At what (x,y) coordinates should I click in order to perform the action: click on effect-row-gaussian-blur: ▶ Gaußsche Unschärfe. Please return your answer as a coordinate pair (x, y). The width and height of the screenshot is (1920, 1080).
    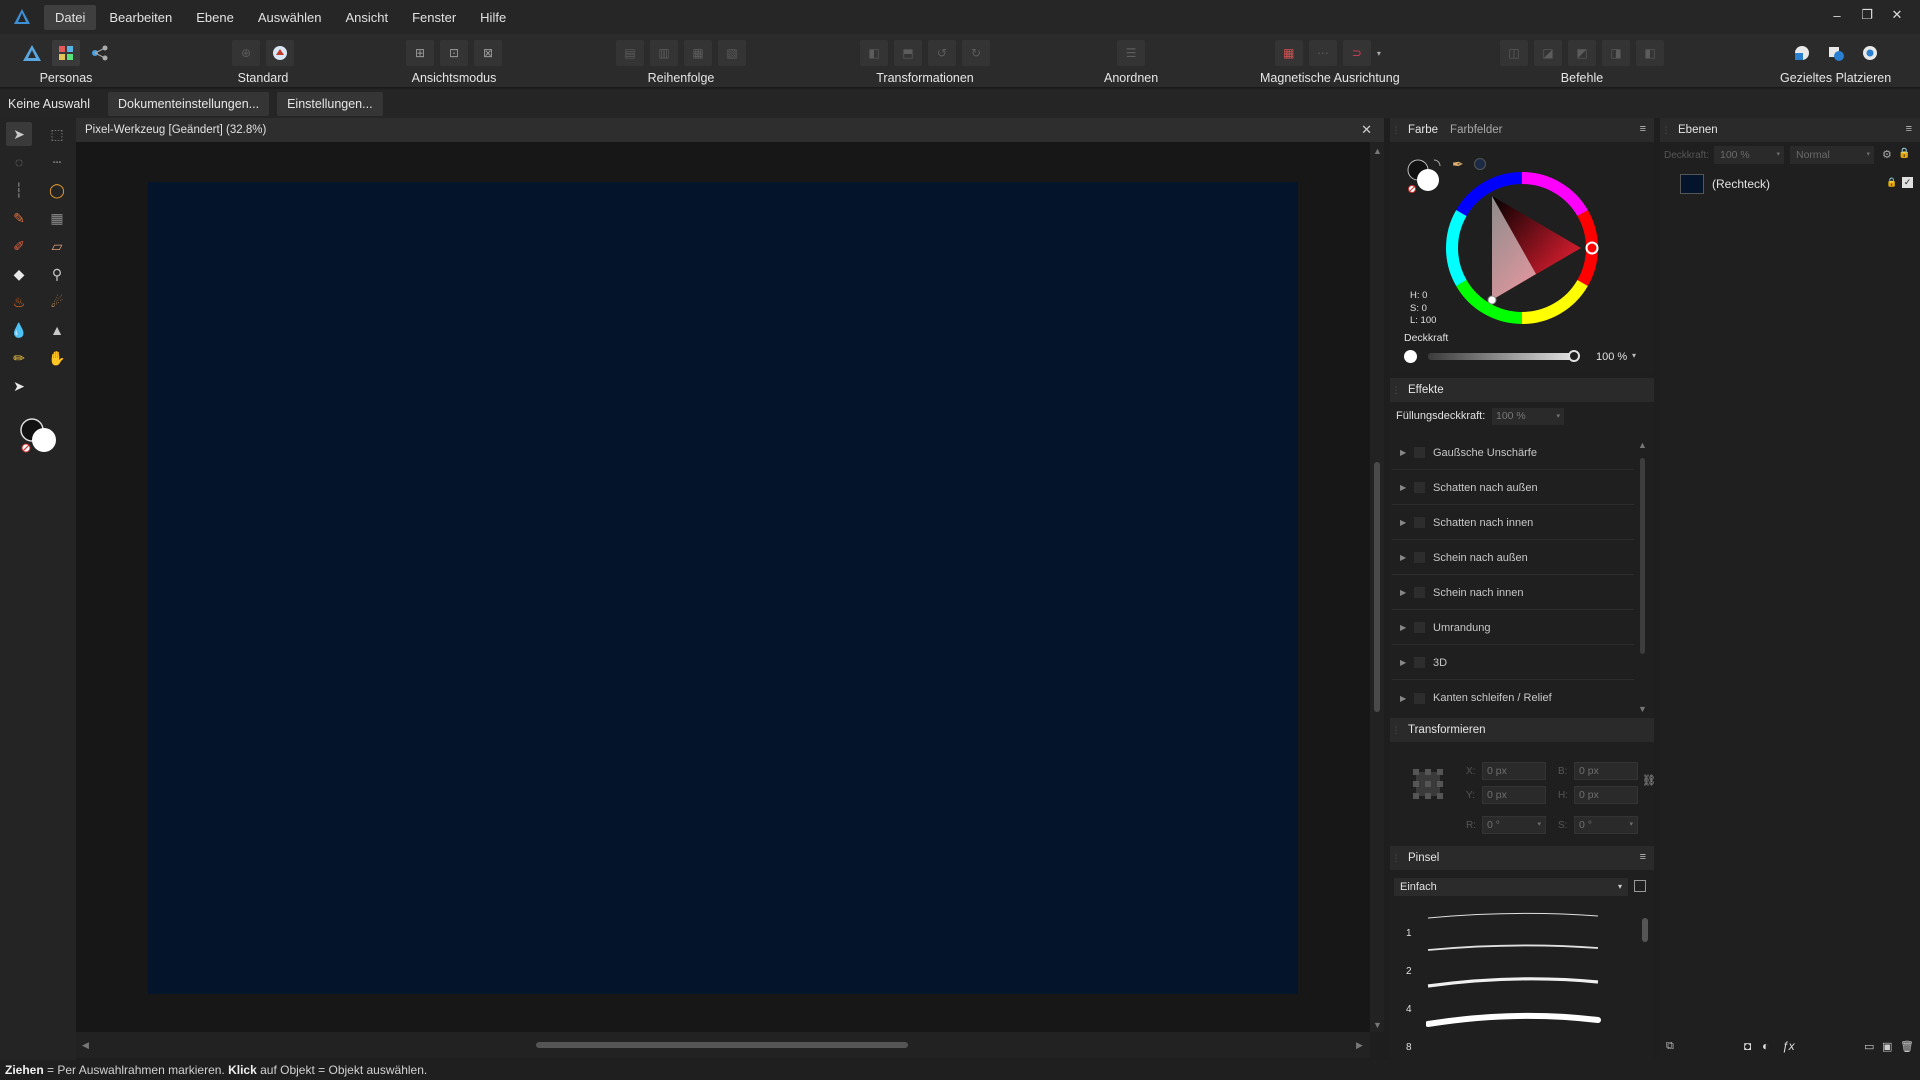
    Looking at the image, I should click on (1513, 453).